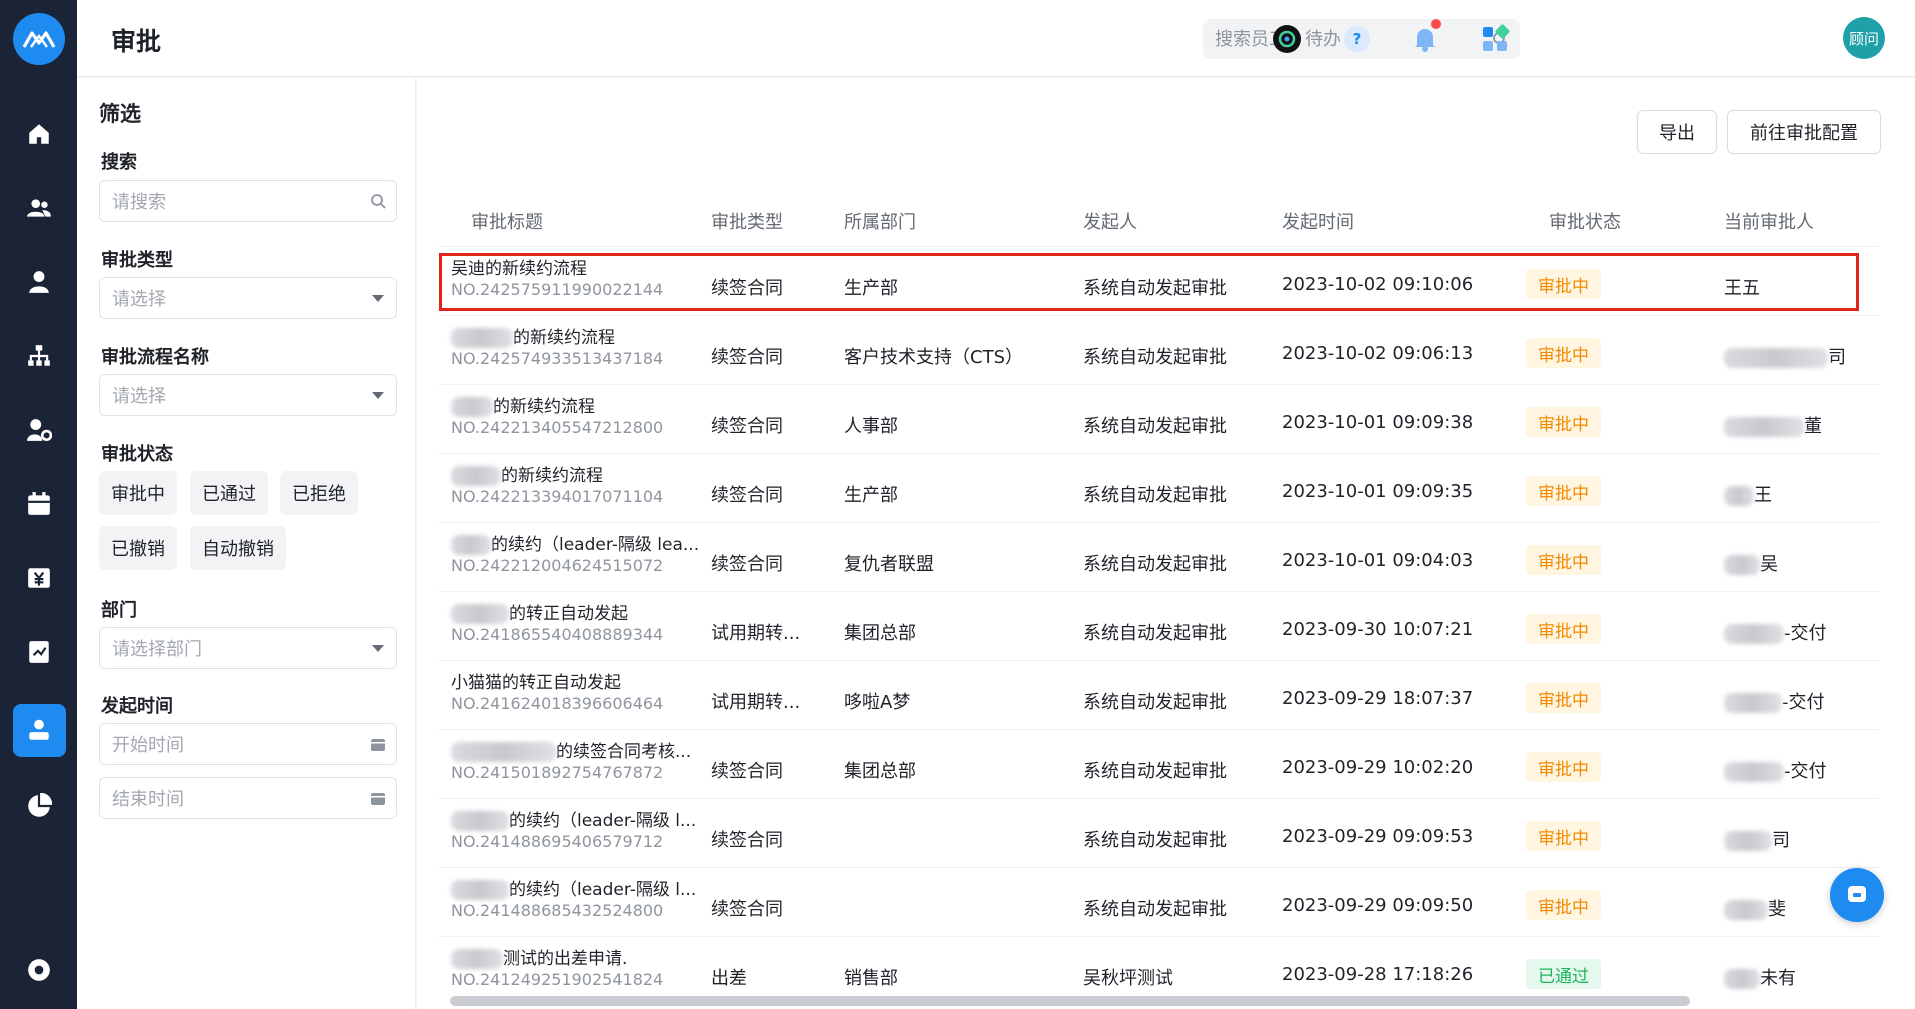 The height and width of the screenshot is (1009, 1915). Describe the element at coordinates (38, 578) in the screenshot. I see `salary-icon` at that location.